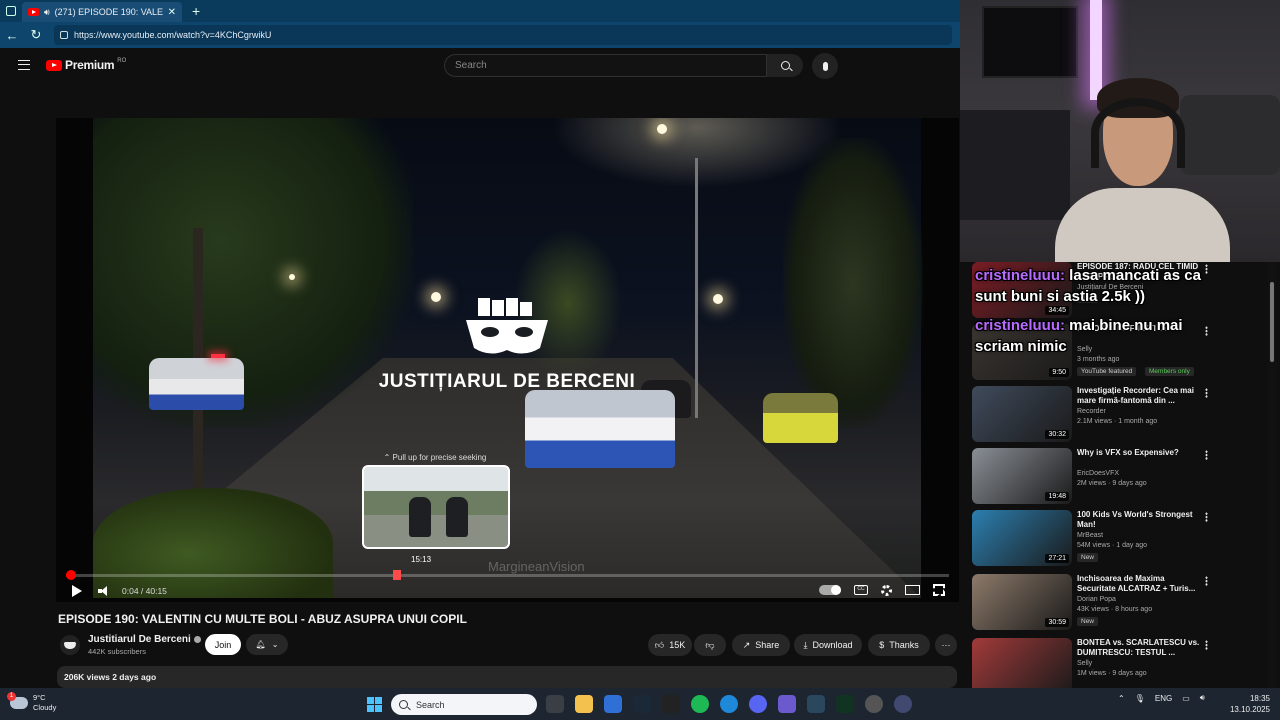  What do you see at coordinates (1186, 698) in the screenshot?
I see `network-icon: ▭` at bounding box center [1186, 698].